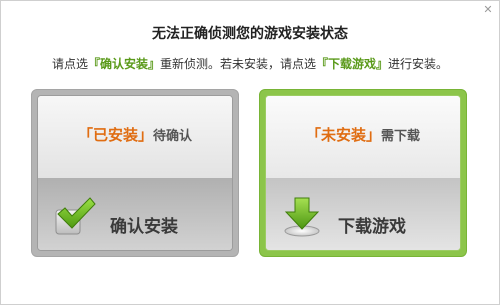 Image resolution: width=500 pixels, height=305 pixels. Describe the element at coordinates (144, 227) in the screenshot. I see `confirm-install-label: 确认安装` at that location.